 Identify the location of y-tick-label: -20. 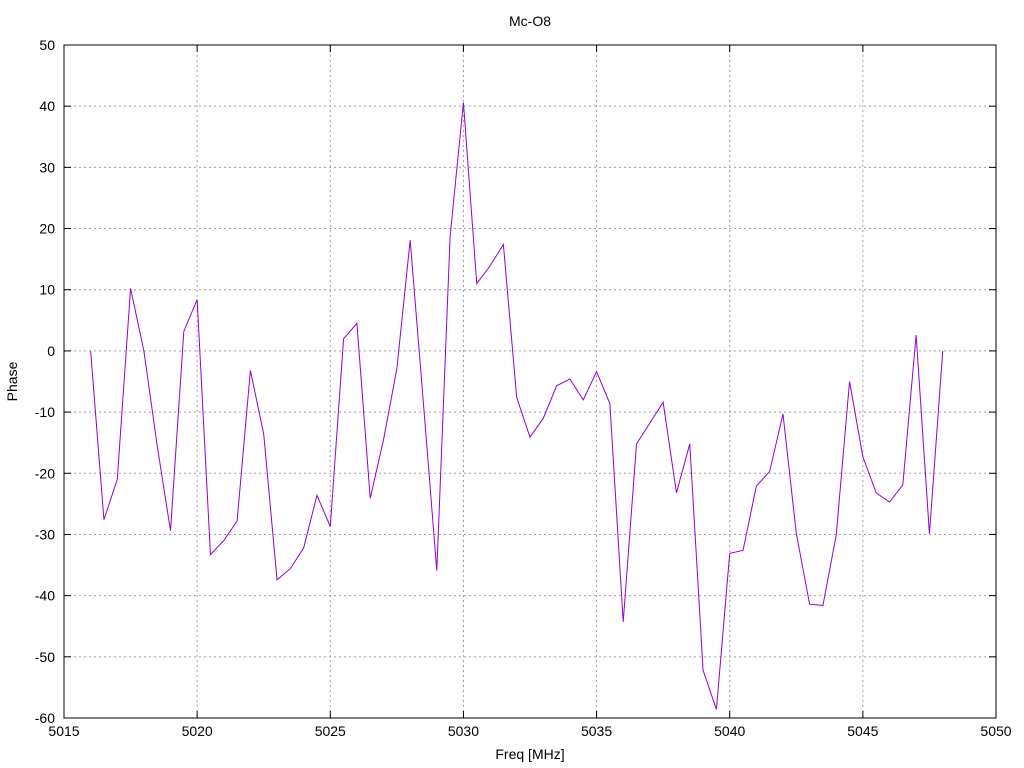
(45, 473).